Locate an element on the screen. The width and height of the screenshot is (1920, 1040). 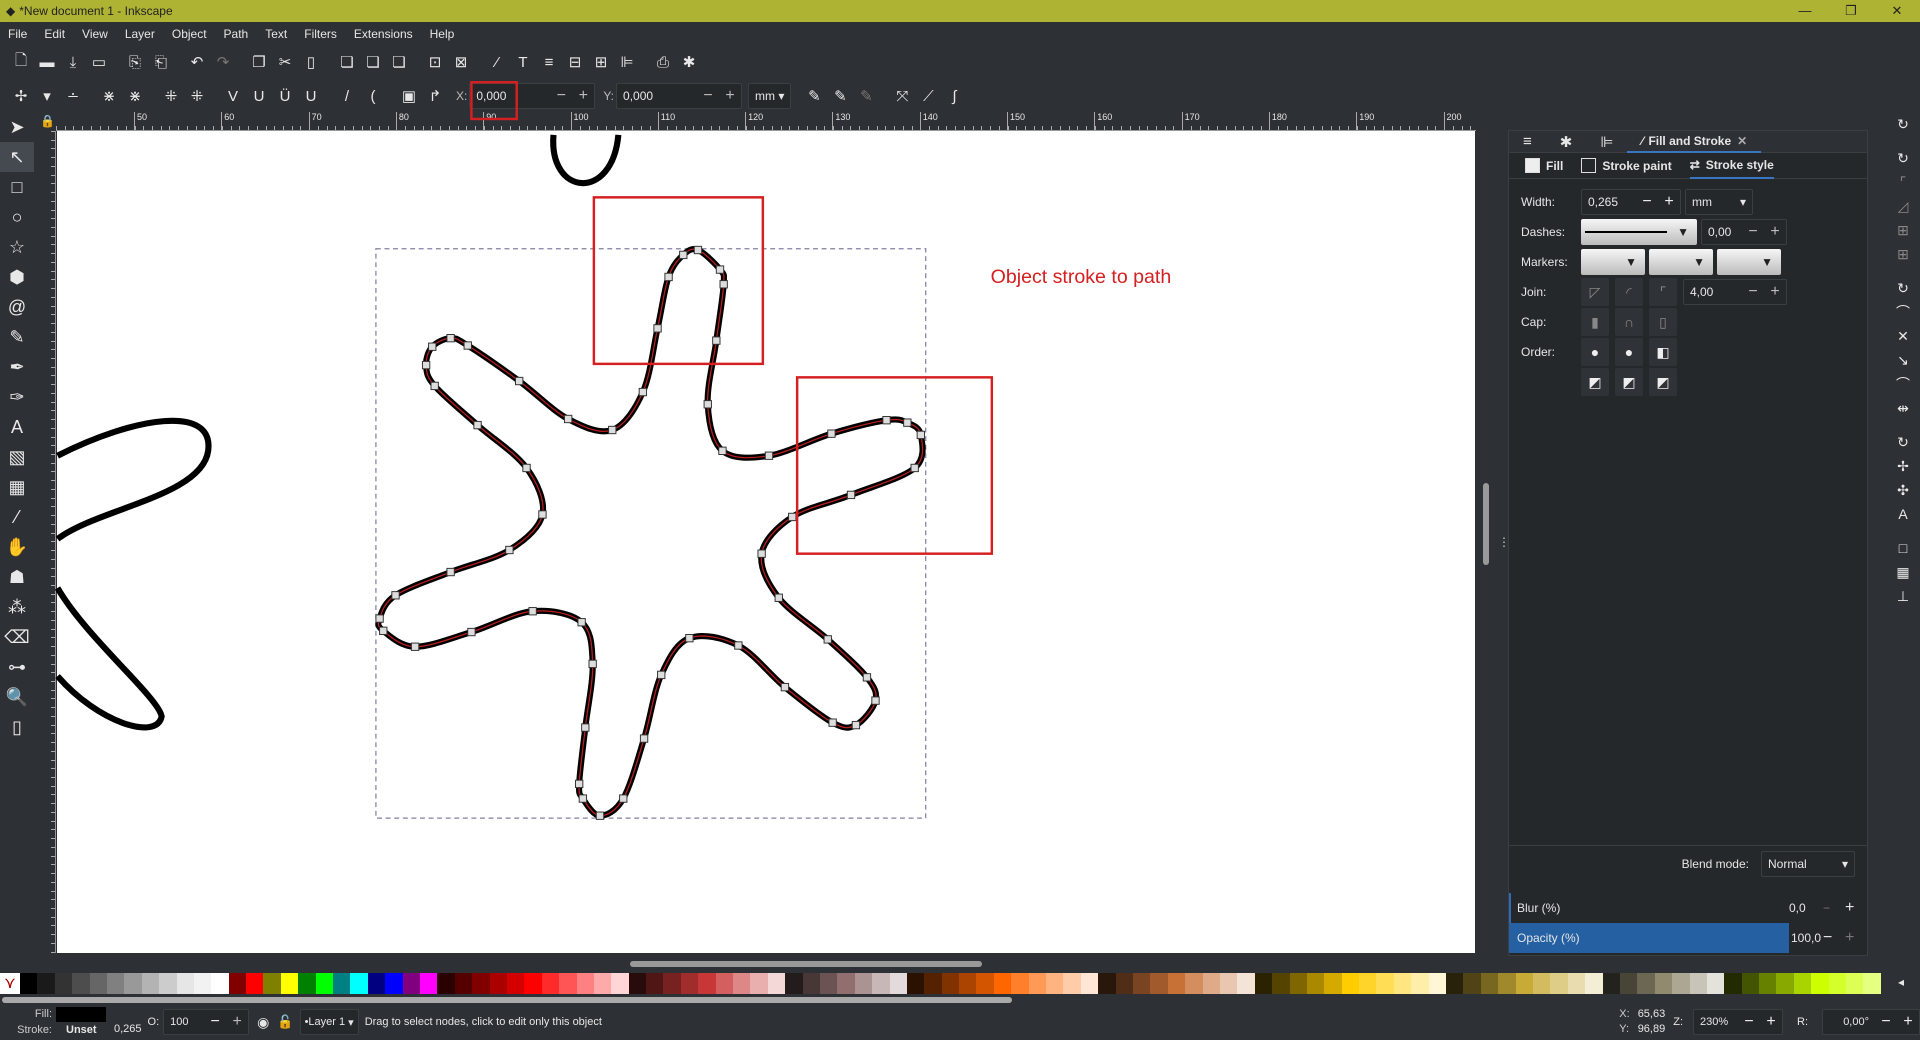
join-segment-icon: ⁜ is located at coordinates (171, 96).